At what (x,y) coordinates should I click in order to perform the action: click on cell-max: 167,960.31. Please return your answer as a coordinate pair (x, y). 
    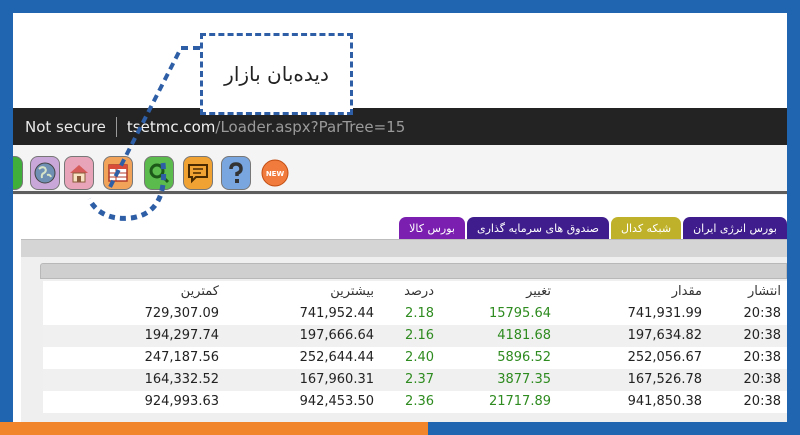
    Looking at the image, I should click on (336, 379).